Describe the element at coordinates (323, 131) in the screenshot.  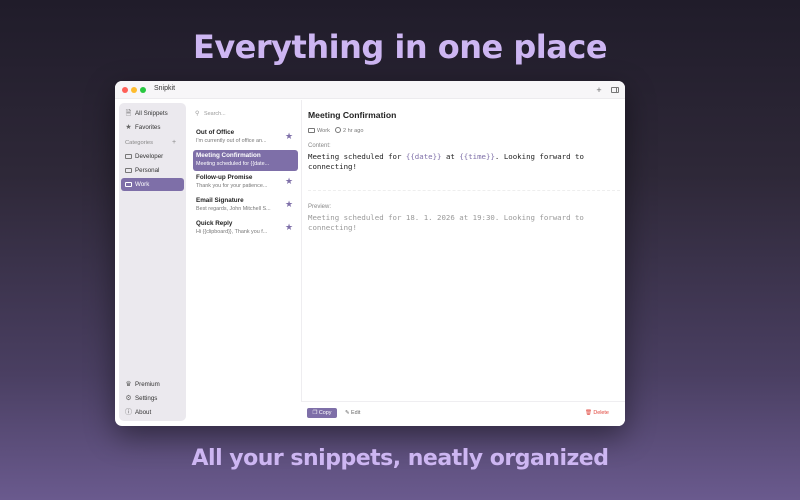
I see `snippet-category: Work` at that location.